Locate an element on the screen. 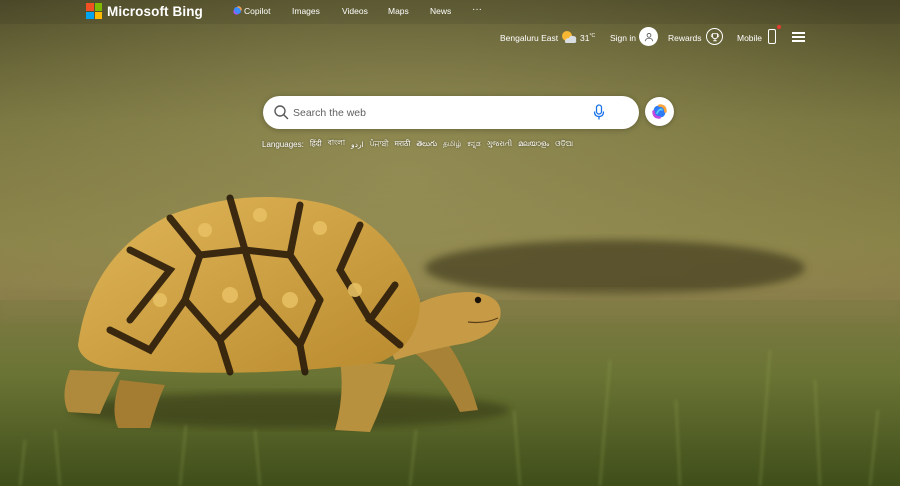 The width and height of the screenshot is (900, 486). partly-cloudy-icon is located at coordinates (569, 37).